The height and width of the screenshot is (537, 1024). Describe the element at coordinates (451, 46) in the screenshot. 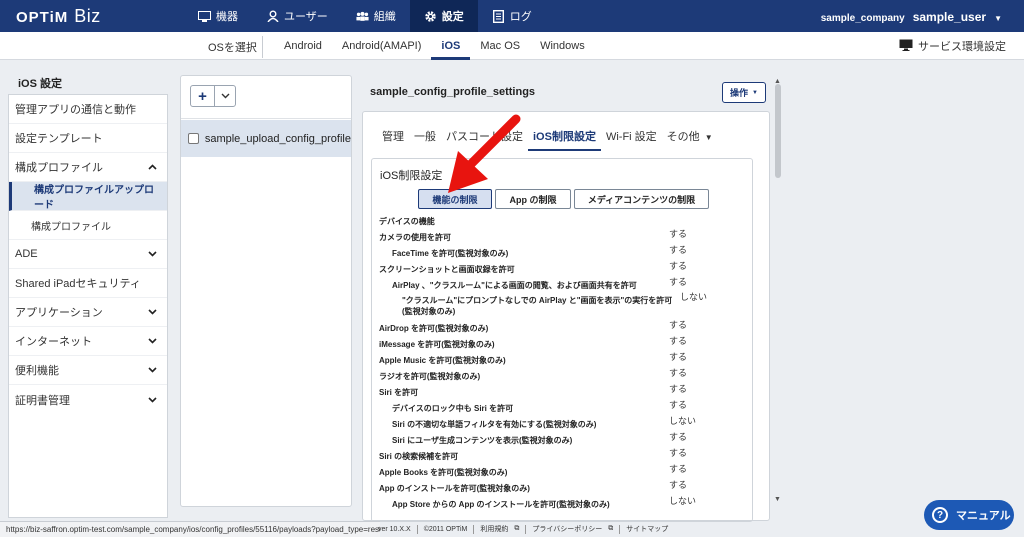

I see `tab-ios: iOS` at that location.